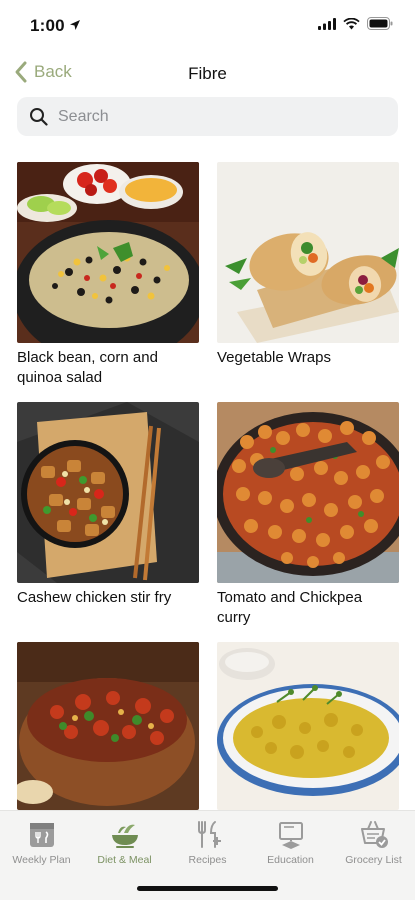 The image size is (415, 900). Describe the element at coordinates (41, 860) in the screenshot. I see `tab-label: Weekly Plan` at that location.